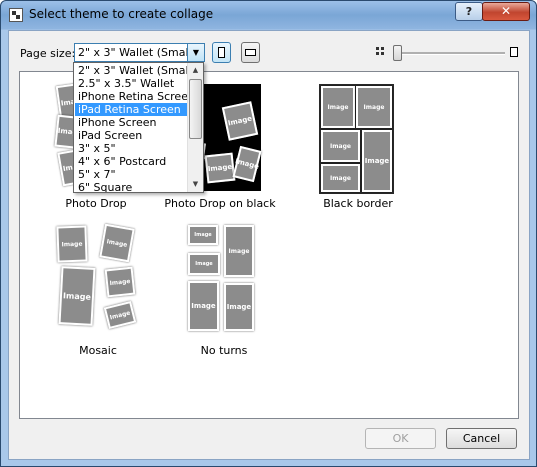  What do you see at coordinates (195, 184) in the screenshot?
I see `scroll-down-icon: ▼` at bounding box center [195, 184].